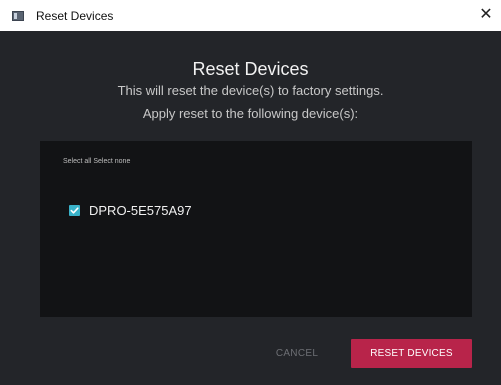 Image resolution: width=501 pixels, height=385 pixels. Describe the element at coordinates (250, 69) in the screenshot. I see `dialog-heading: Reset Devices` at that location.